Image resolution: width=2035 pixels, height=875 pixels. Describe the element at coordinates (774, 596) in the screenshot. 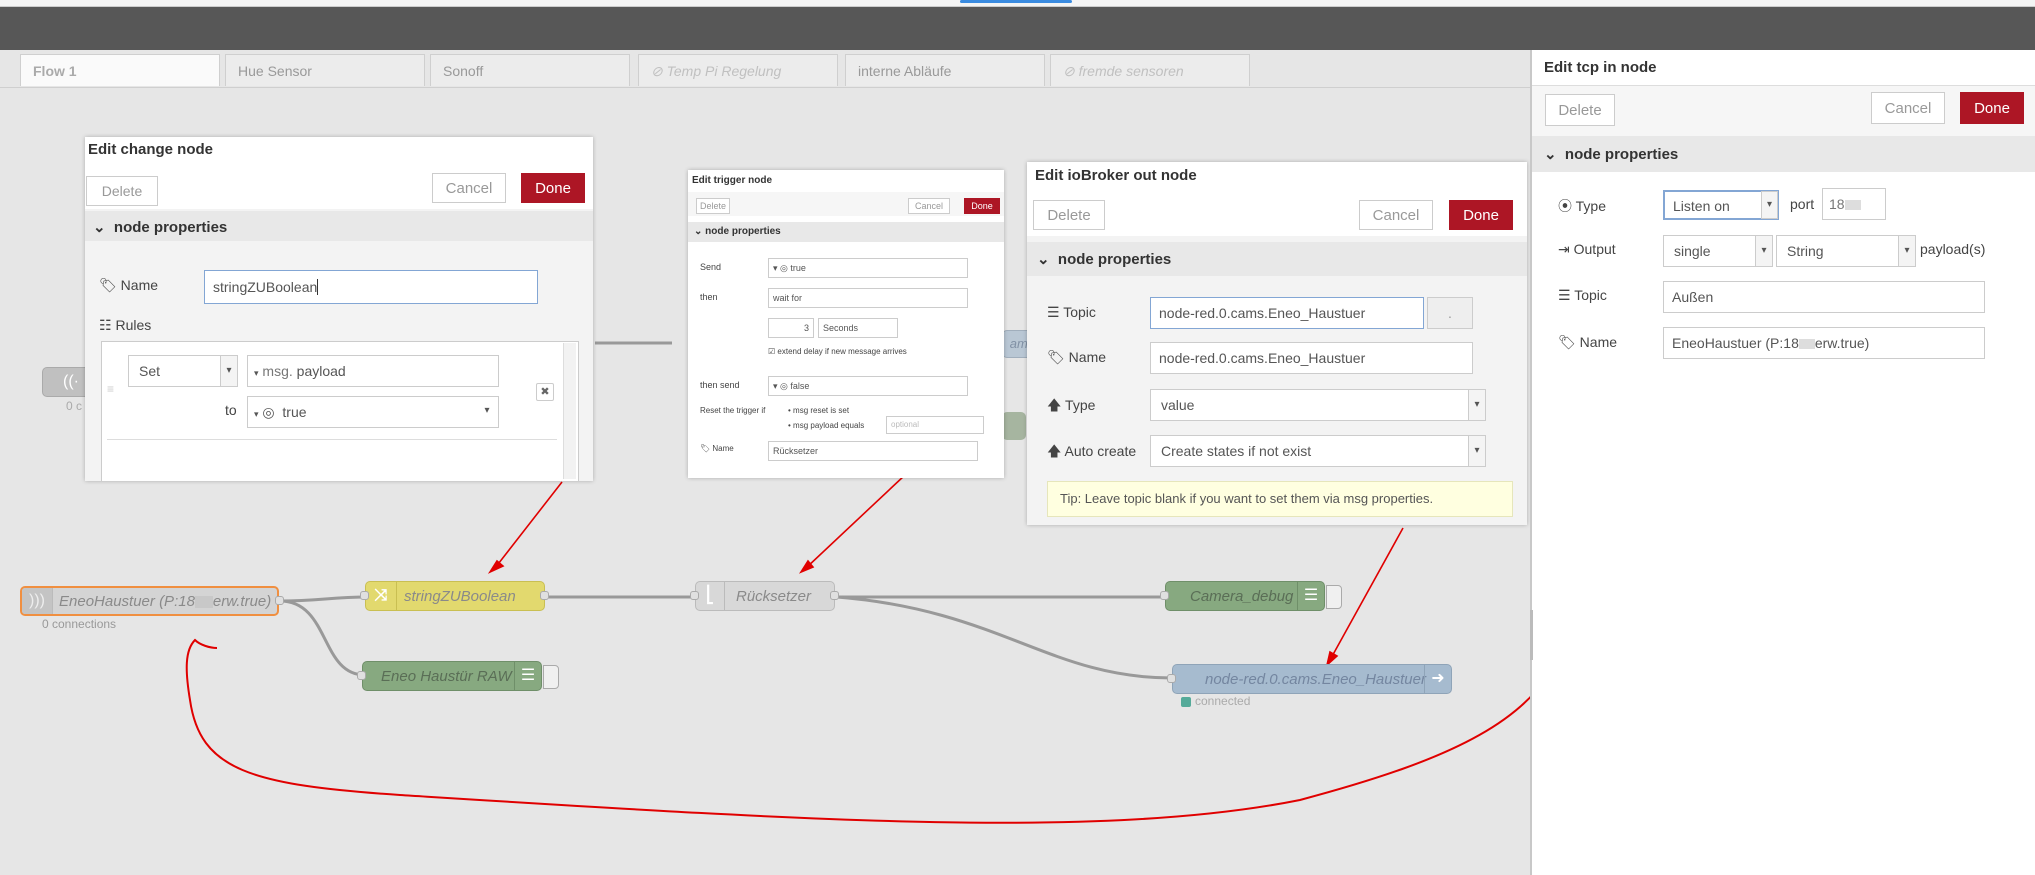

I see `node-label: Rücksetzer` at that location.